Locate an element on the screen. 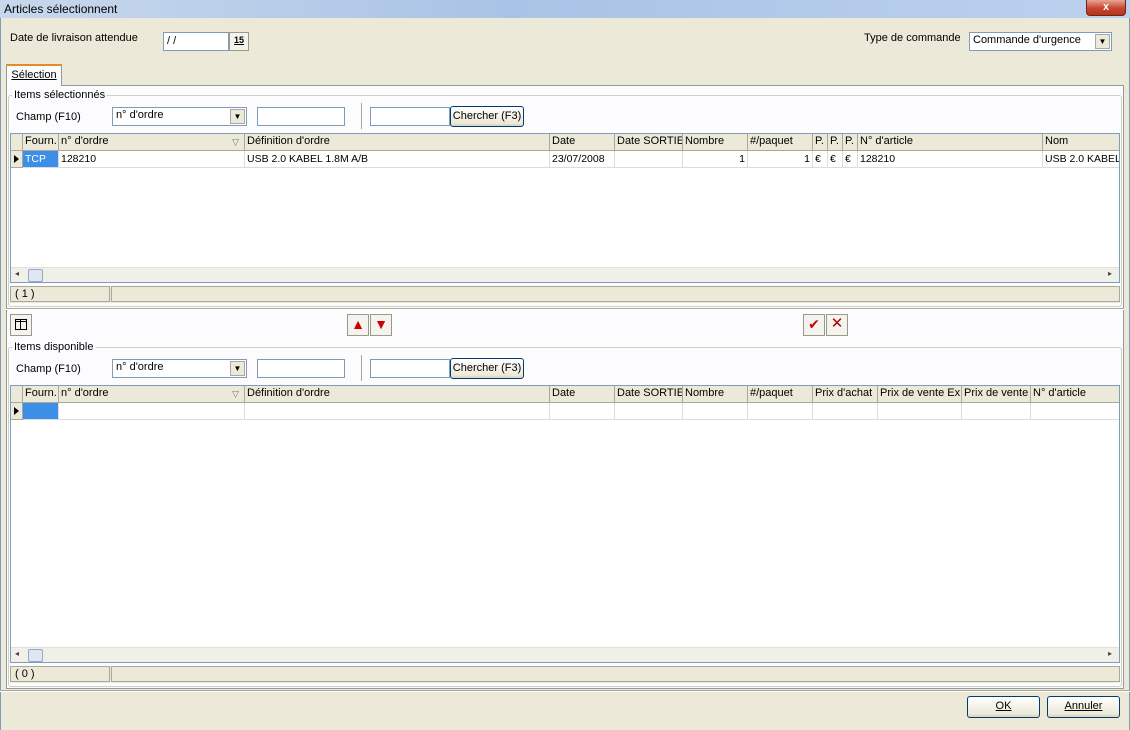  move-down-button: ▼ is located at coordinates (381, 325).